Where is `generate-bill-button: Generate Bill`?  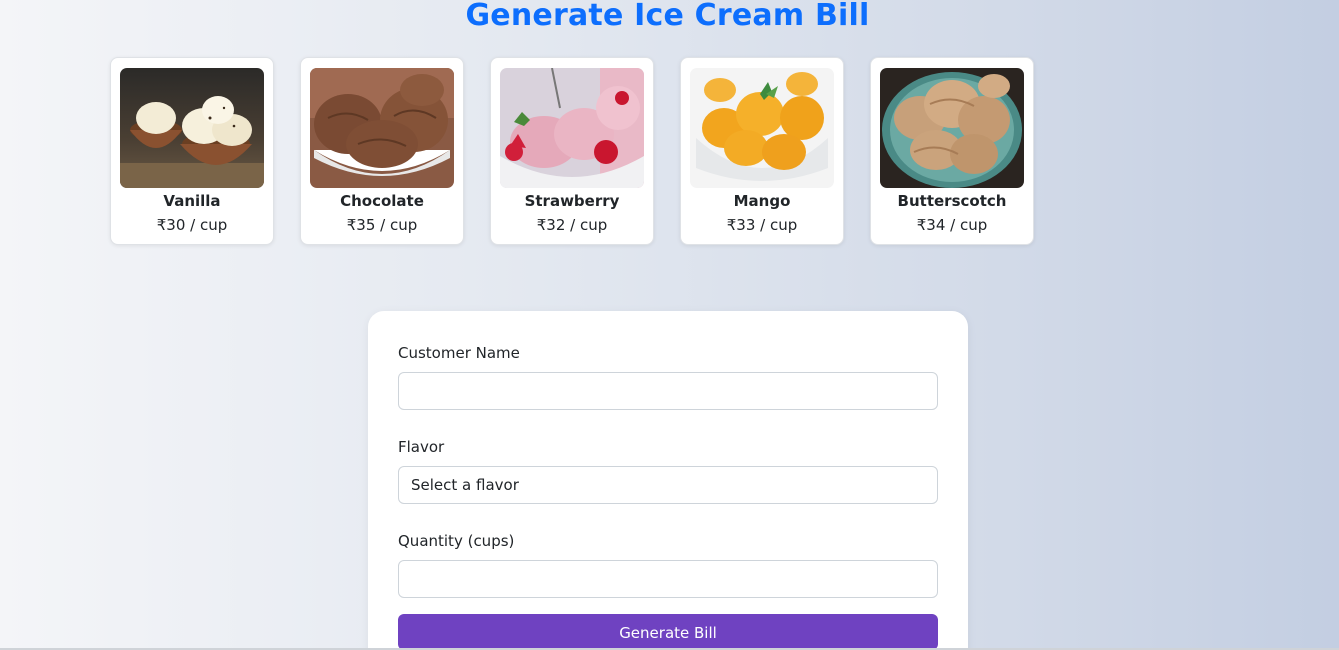 generate-bill-button: Generate Bill is located at coordinates (668, 632).